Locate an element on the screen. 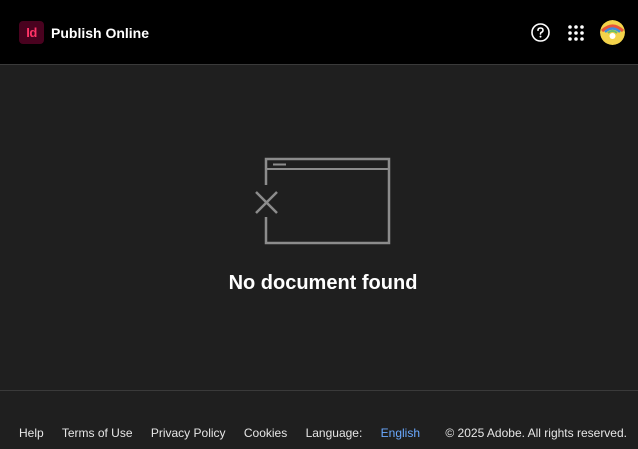 The width and height of the screenshot is (638, 449). apps-button is located at coordinates (576, 33).